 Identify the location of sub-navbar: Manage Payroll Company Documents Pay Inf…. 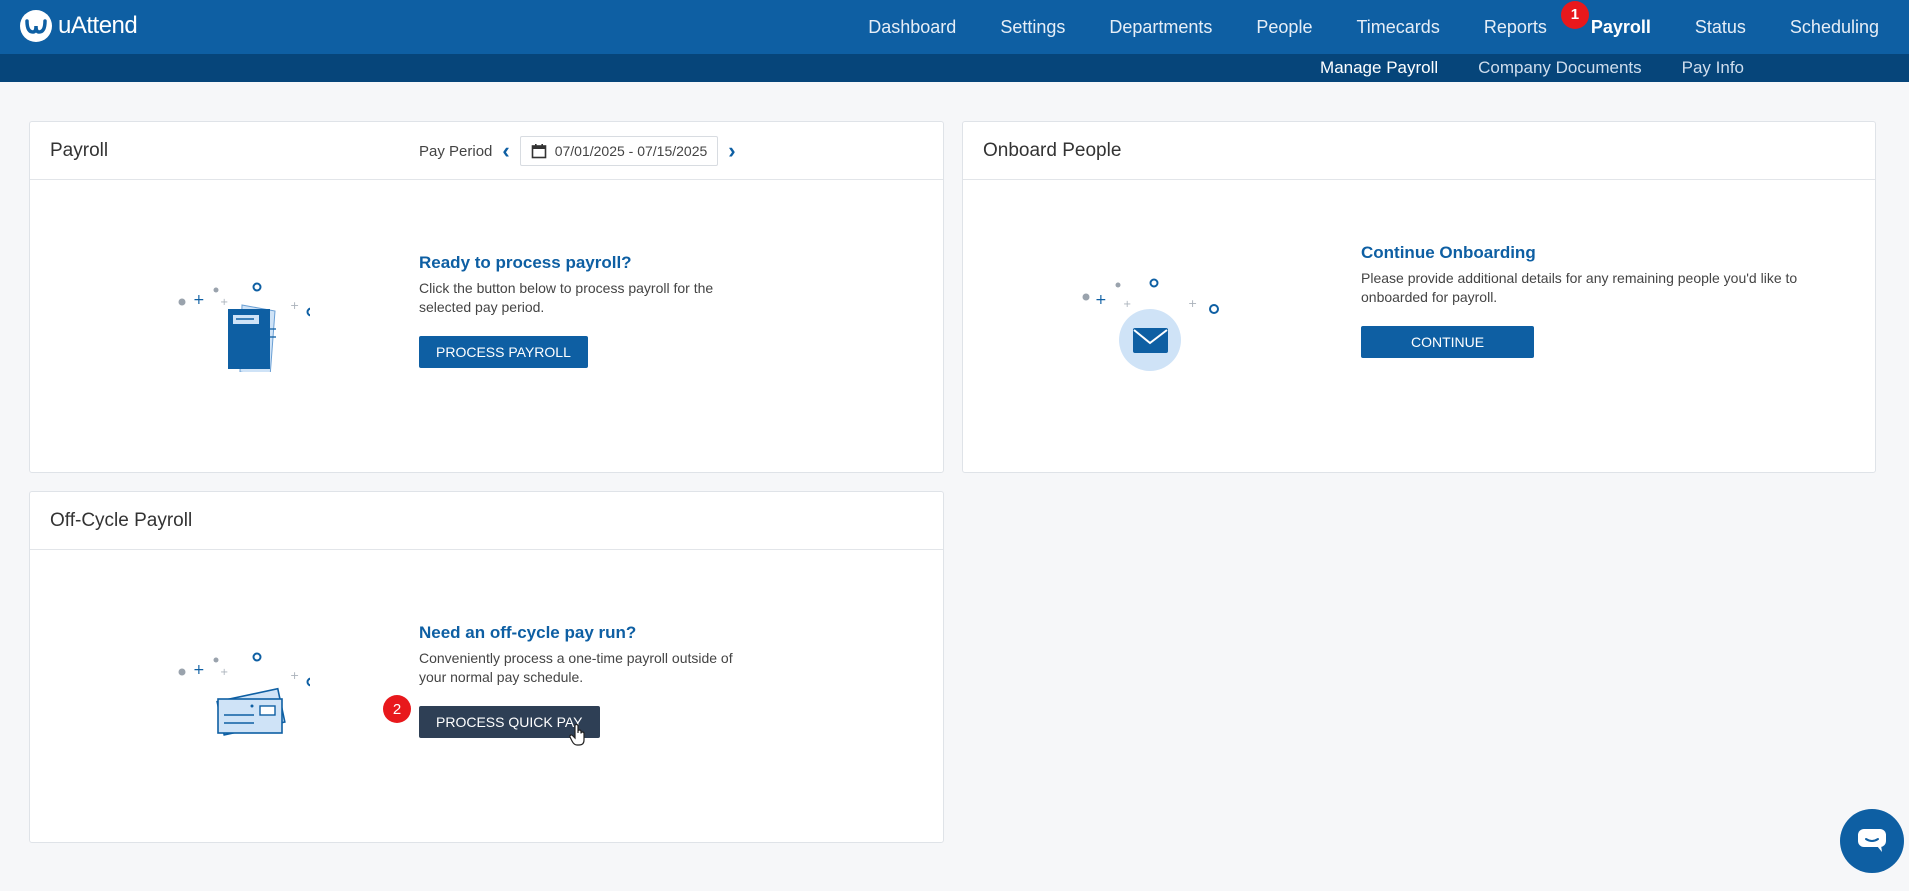
(954, 68).